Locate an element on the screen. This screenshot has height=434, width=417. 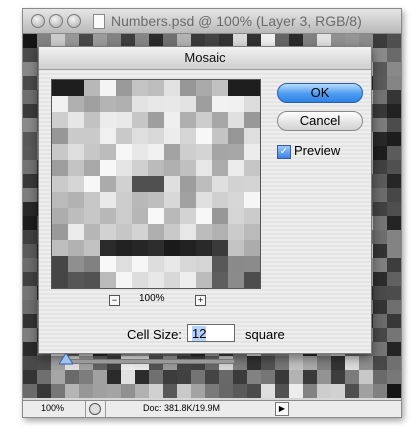
cell-size-input: 12 is located at coordinates (211, 333).